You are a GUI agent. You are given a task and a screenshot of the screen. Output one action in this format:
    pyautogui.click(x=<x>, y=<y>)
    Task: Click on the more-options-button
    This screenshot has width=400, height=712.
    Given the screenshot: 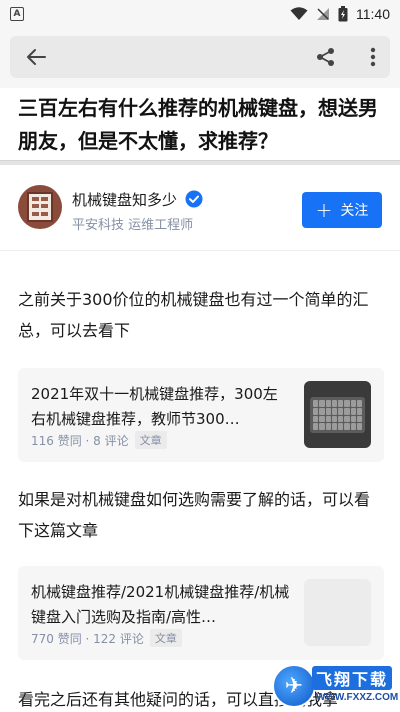 What is the action you would take?
    pyautogui.click(x=373, y=57)
    